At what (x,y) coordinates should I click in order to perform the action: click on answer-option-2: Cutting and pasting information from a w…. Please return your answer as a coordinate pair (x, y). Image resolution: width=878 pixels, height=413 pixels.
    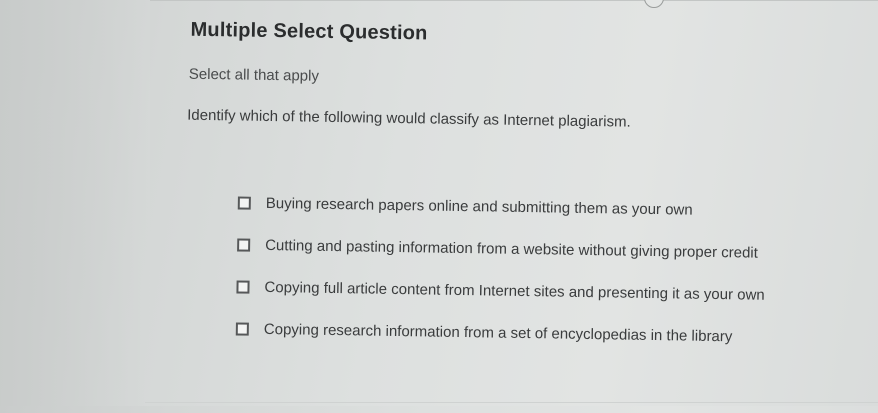
    Looking at the image, I should click on (497, 248).